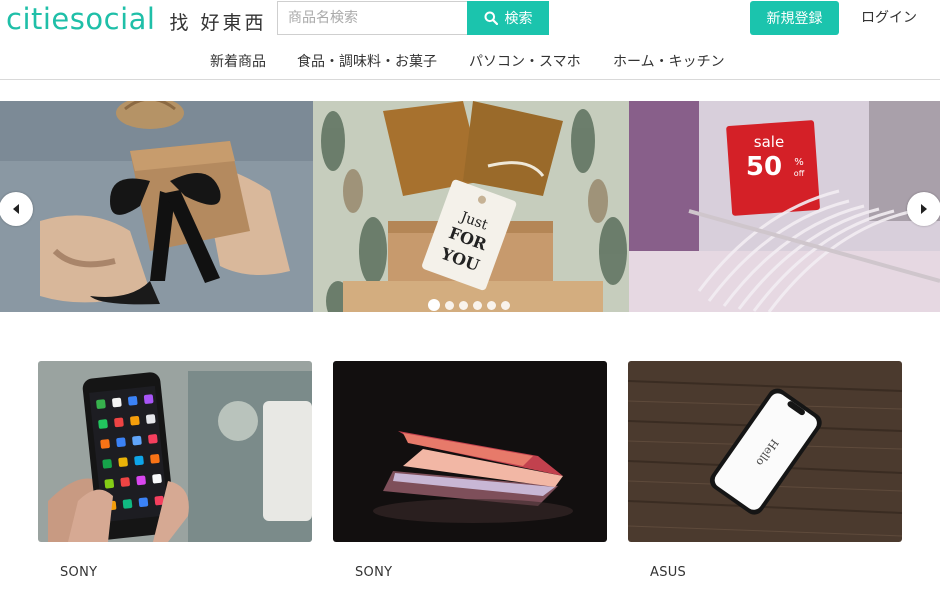  Describe the element at coordinates (668, 572) in the screenshot. I see `product-brand: ASUS` at that location.